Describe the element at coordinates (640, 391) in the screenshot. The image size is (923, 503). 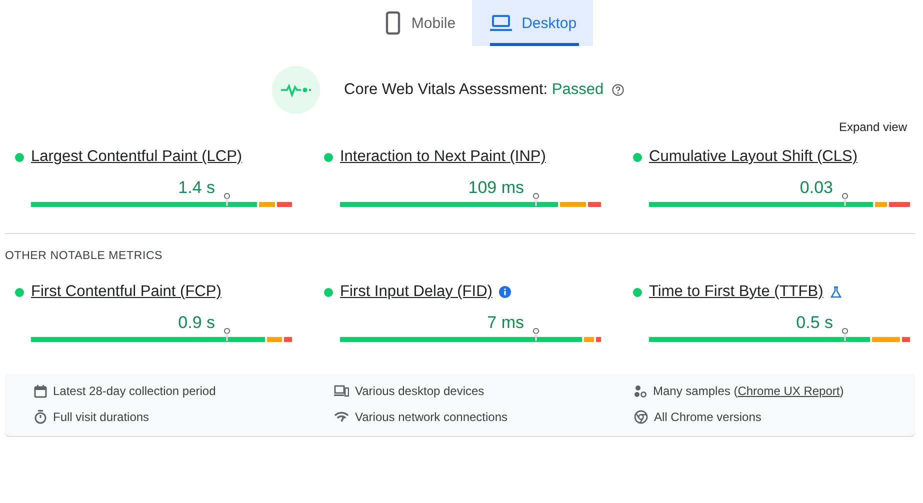
I see `dots-icon` at that location.